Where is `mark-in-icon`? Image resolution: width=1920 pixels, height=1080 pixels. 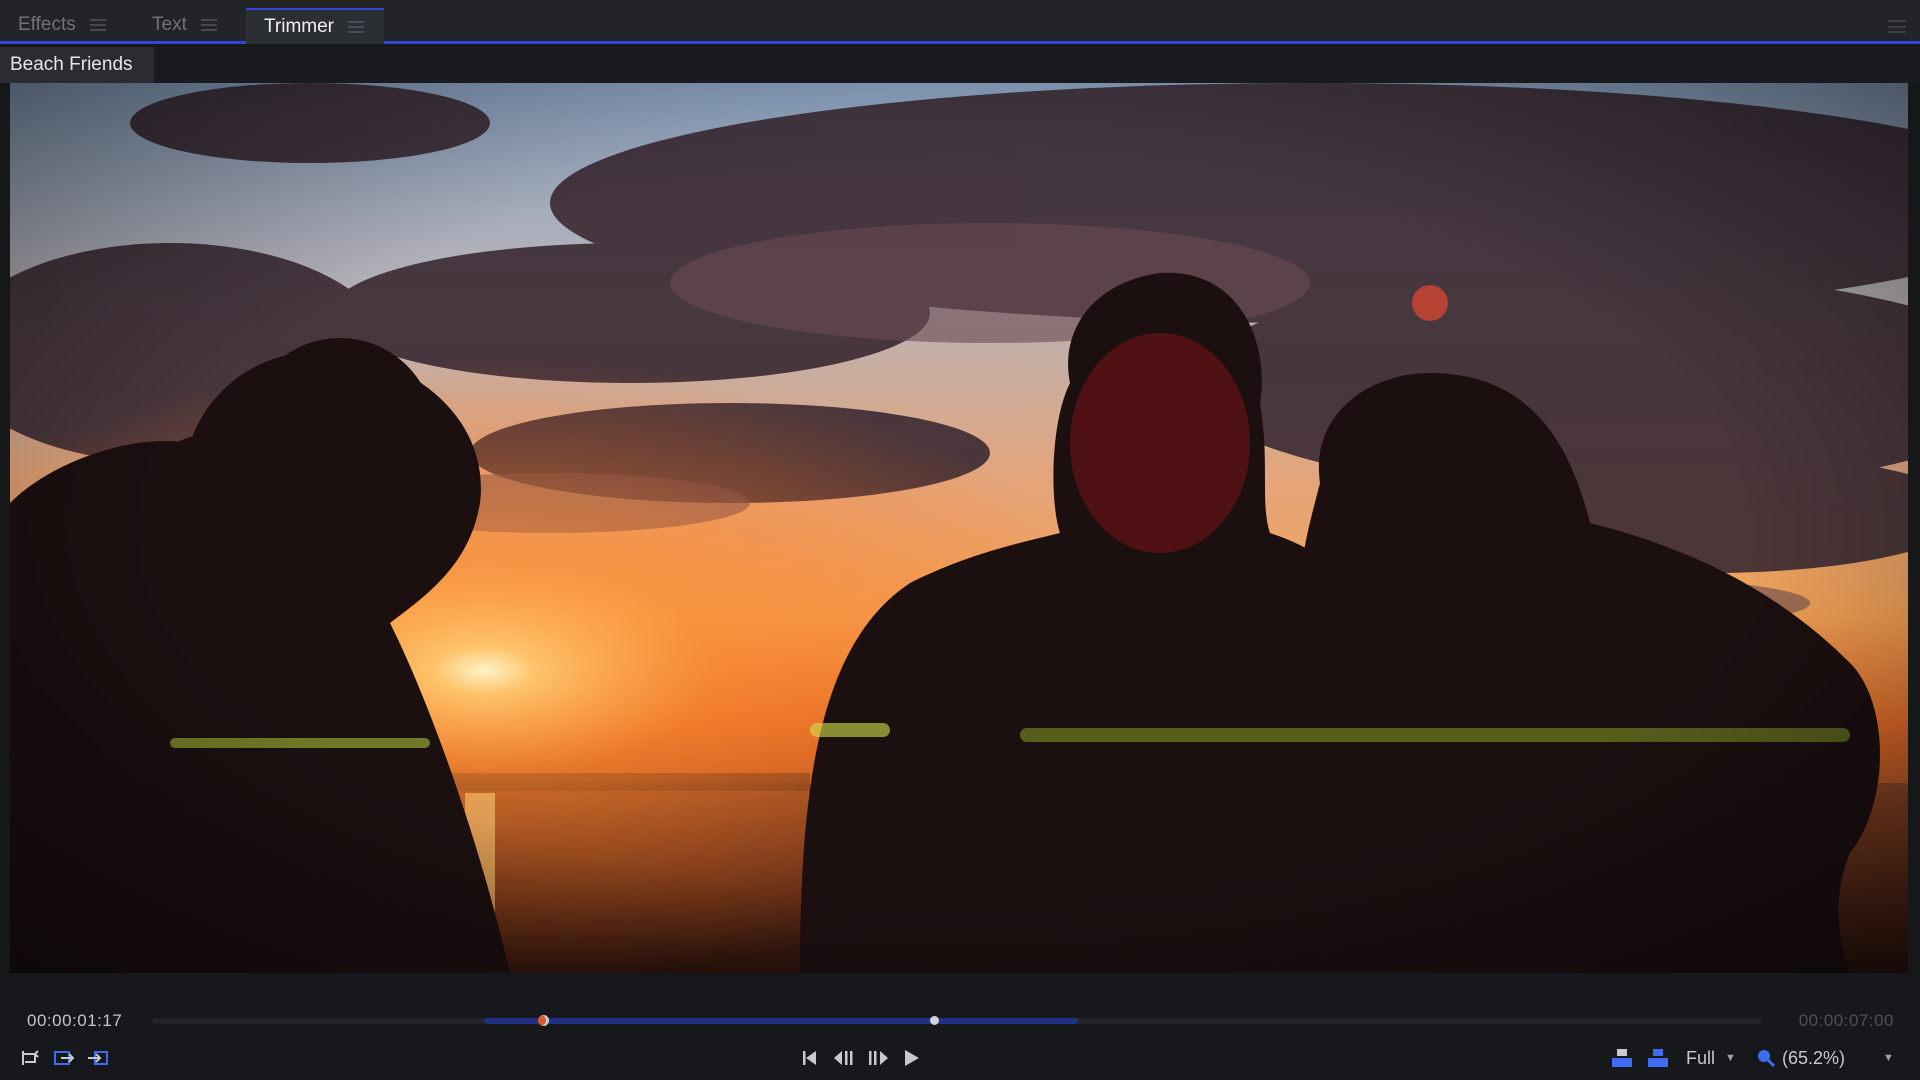
mark-in-icon is located at coordinates (64, 1058).